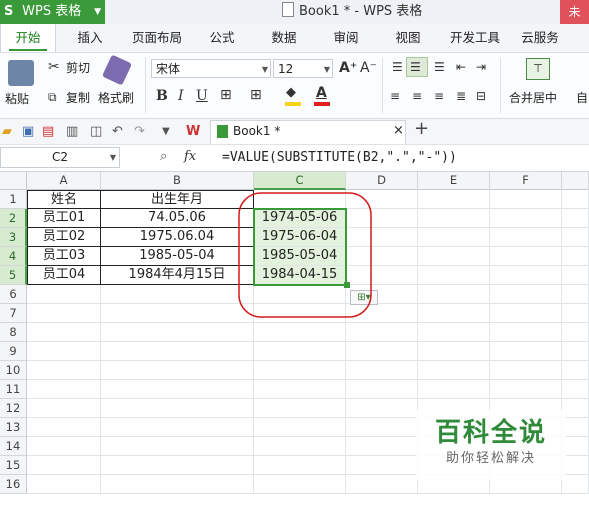 The height and width of the screenshot is (505, 589). What do you see at coordinates (439, 96) in the screenshot?
I see `align-right-icon: ≡` at bounding box center [439, 96].